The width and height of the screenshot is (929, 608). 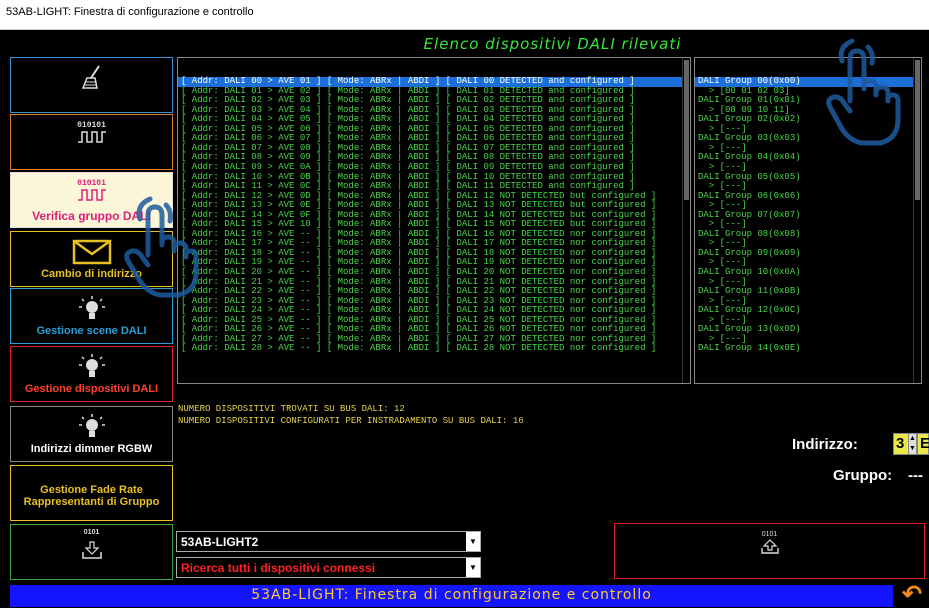 What do you see at coordinates (686, 130) in the screenshot?
I see `device-list-scroll-thumb` at bounding box center [686, 130].